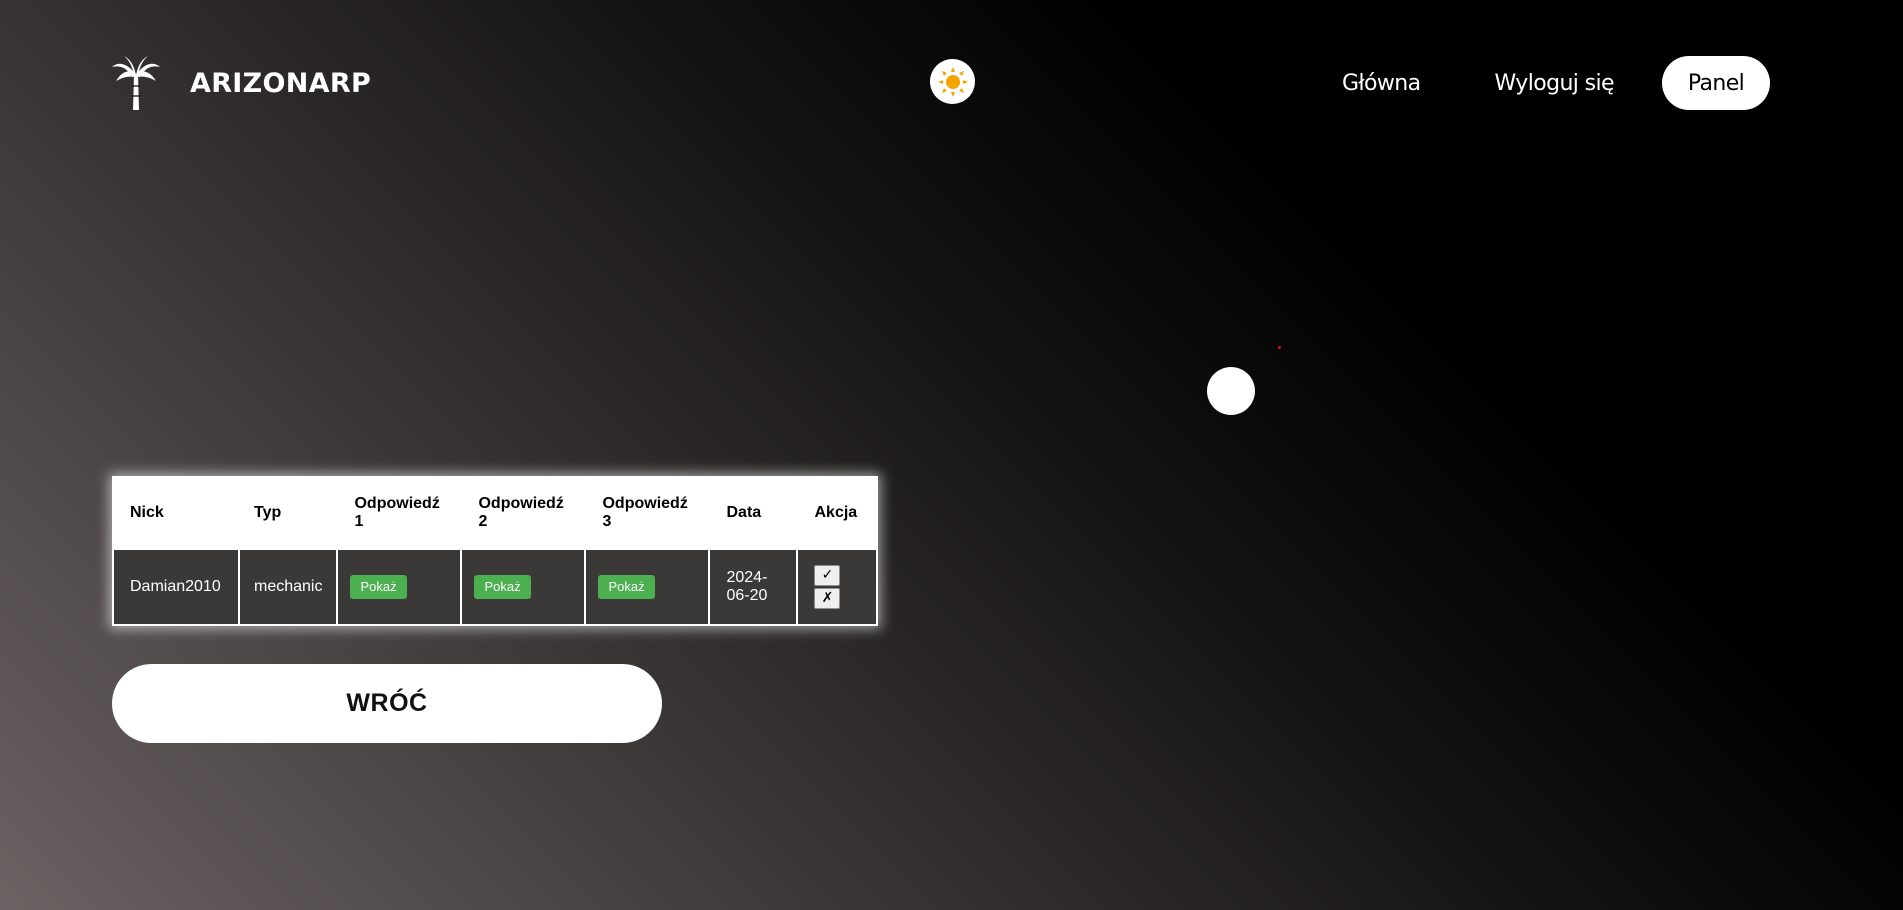 The width and height of the screenshot is (1903, 910). Describe the element at coordinates (1381, 83) in the screenshot. I see `nav-home-link: Główna` at that location.